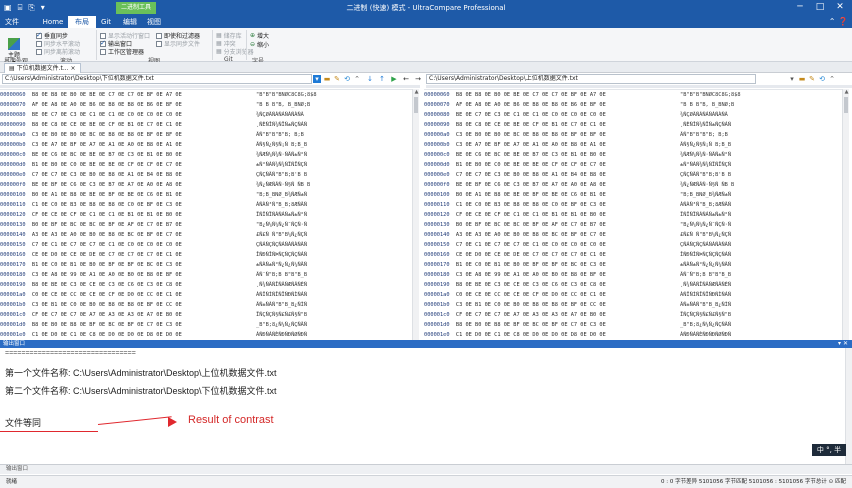 This screenshot has height=488, width=852. Describe the element at coordinates (418, 79) in the screenshot. I see `forward-icon: →` at that location.